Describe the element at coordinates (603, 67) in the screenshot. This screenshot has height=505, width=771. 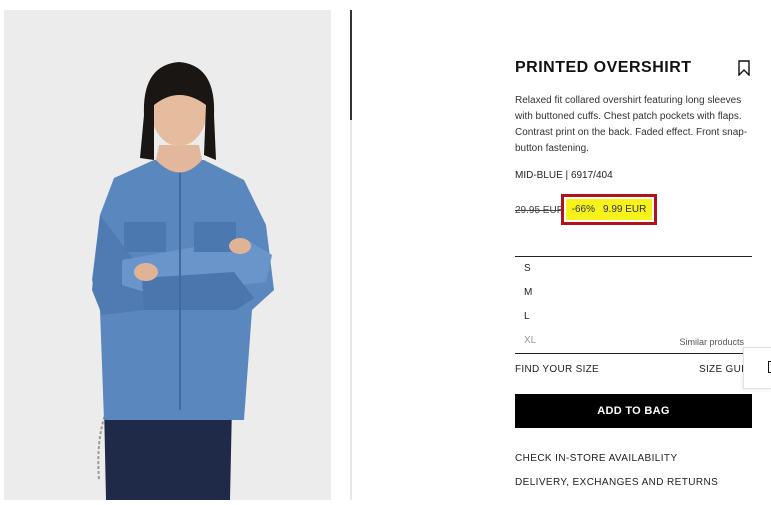
I see `product-title: PRINTED OVERSHIRT` at that location.